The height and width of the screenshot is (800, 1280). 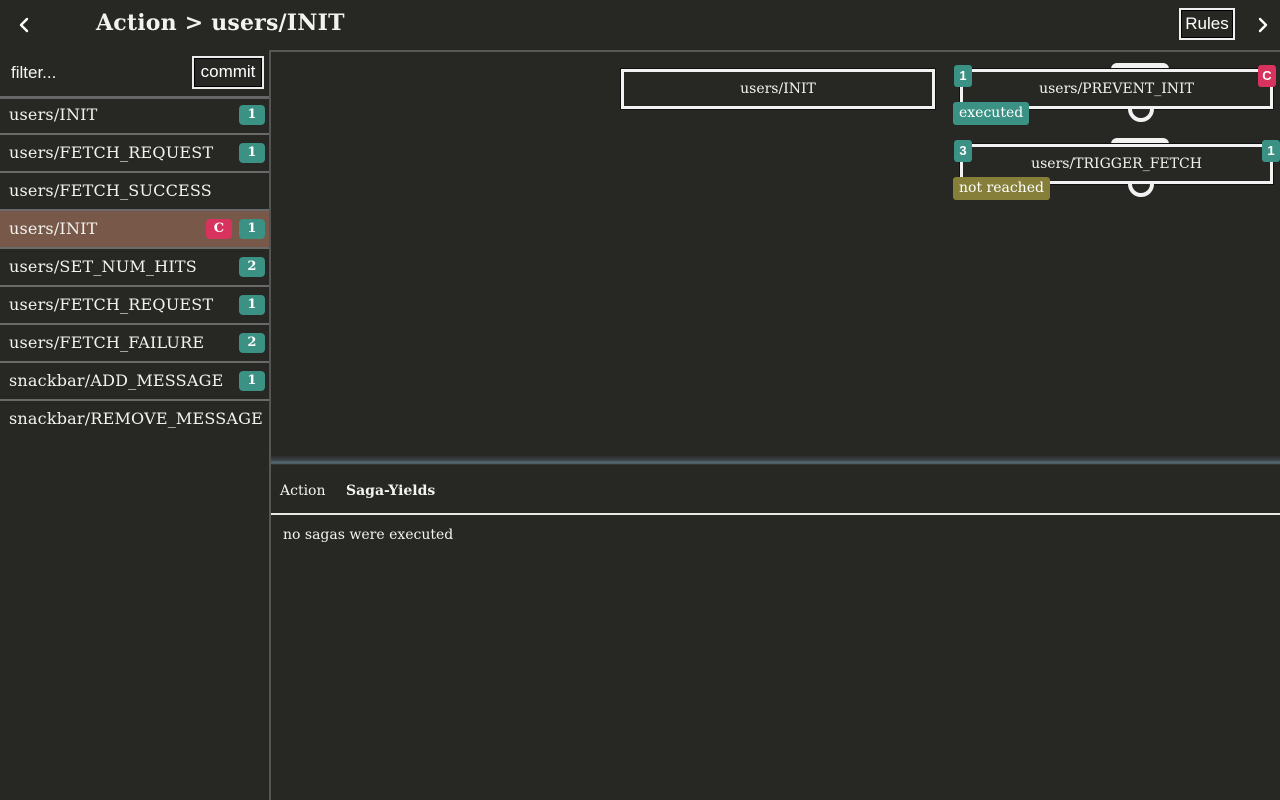 What do you see at coordinates (640, 25) in the screenshot?
I see `header: Action > users/INIT Rules` at bounding box center [640, 25].